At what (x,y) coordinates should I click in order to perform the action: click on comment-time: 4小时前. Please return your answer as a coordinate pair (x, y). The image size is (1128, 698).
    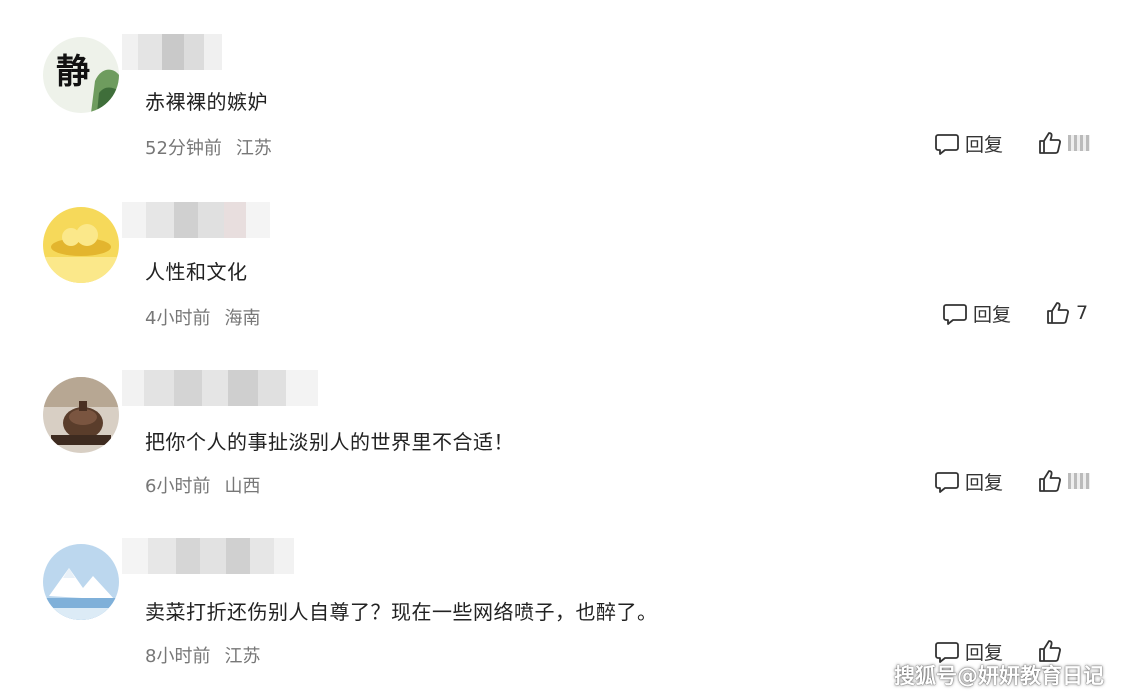
    Looking at the image, I should click on (178, 318).